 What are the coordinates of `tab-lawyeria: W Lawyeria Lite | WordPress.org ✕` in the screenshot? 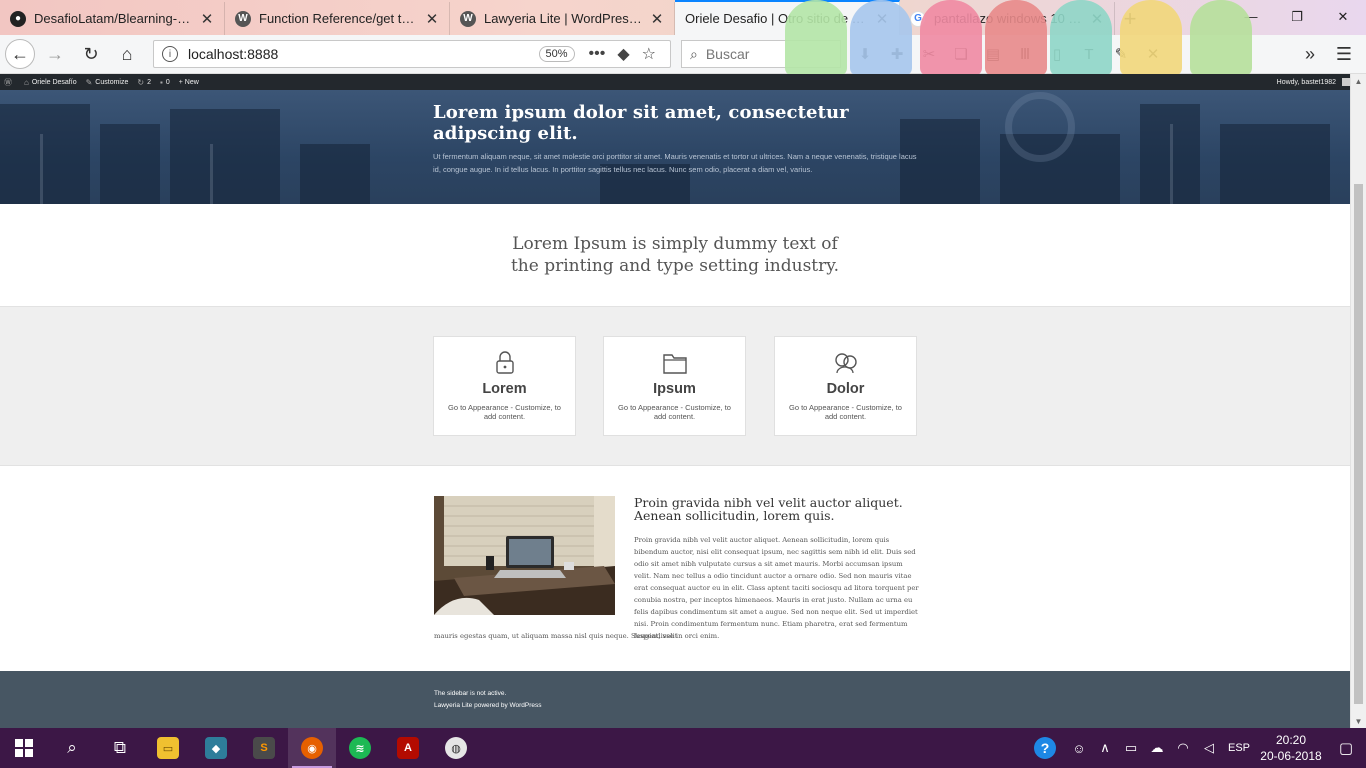 It's located at (562, 18).